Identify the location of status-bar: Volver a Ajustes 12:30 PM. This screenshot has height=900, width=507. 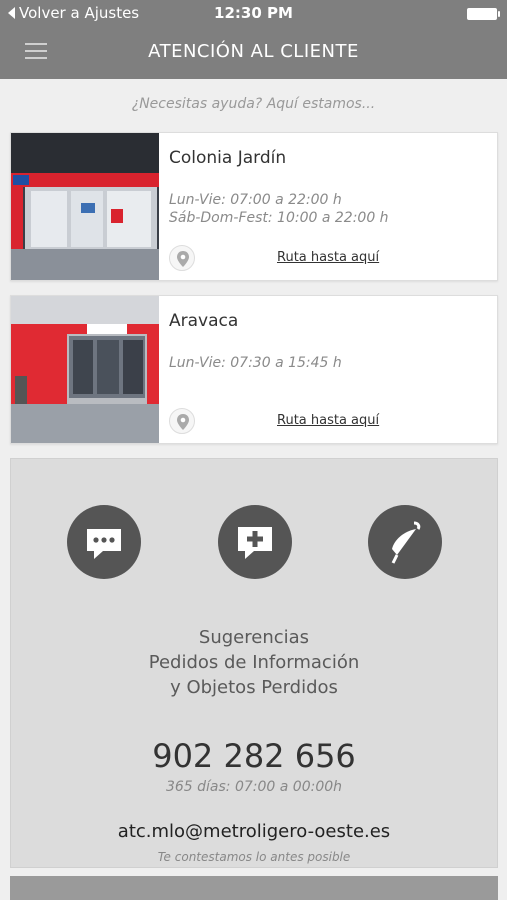
(253, 13).